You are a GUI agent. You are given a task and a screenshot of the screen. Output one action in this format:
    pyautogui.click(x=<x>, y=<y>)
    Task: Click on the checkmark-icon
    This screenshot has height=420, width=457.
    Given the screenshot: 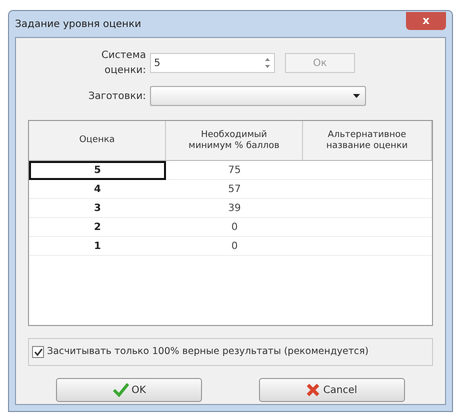 What is the action you would take?
    pyautogui.click(x=38, y=352)
    